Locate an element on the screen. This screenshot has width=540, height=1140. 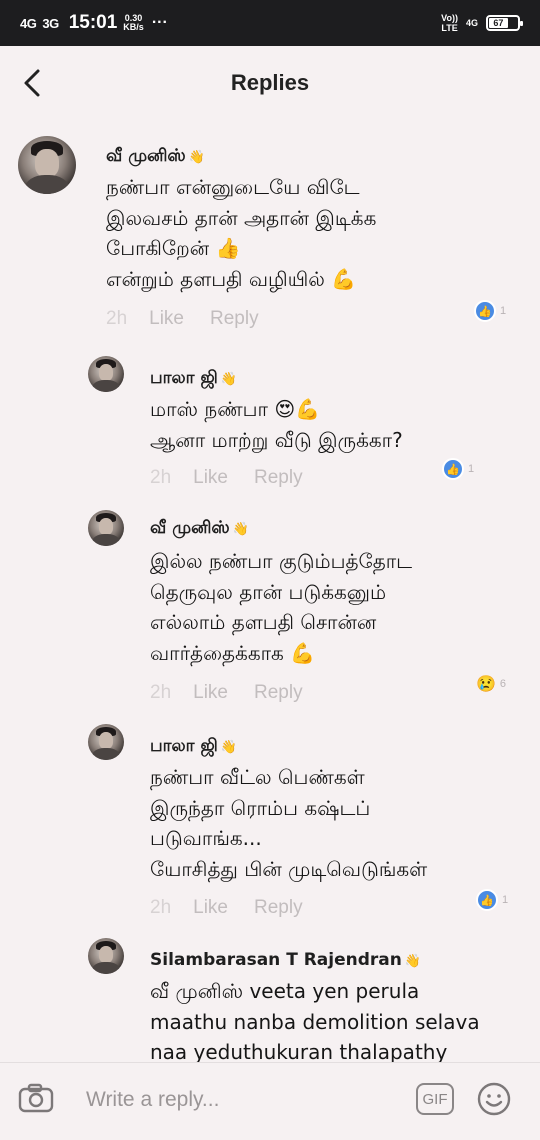
comment-text: மாஸ் நண்பா 😍💪 ஆனா மாற்று வீடு இருக்கா? is located at coordinates (276, 424).